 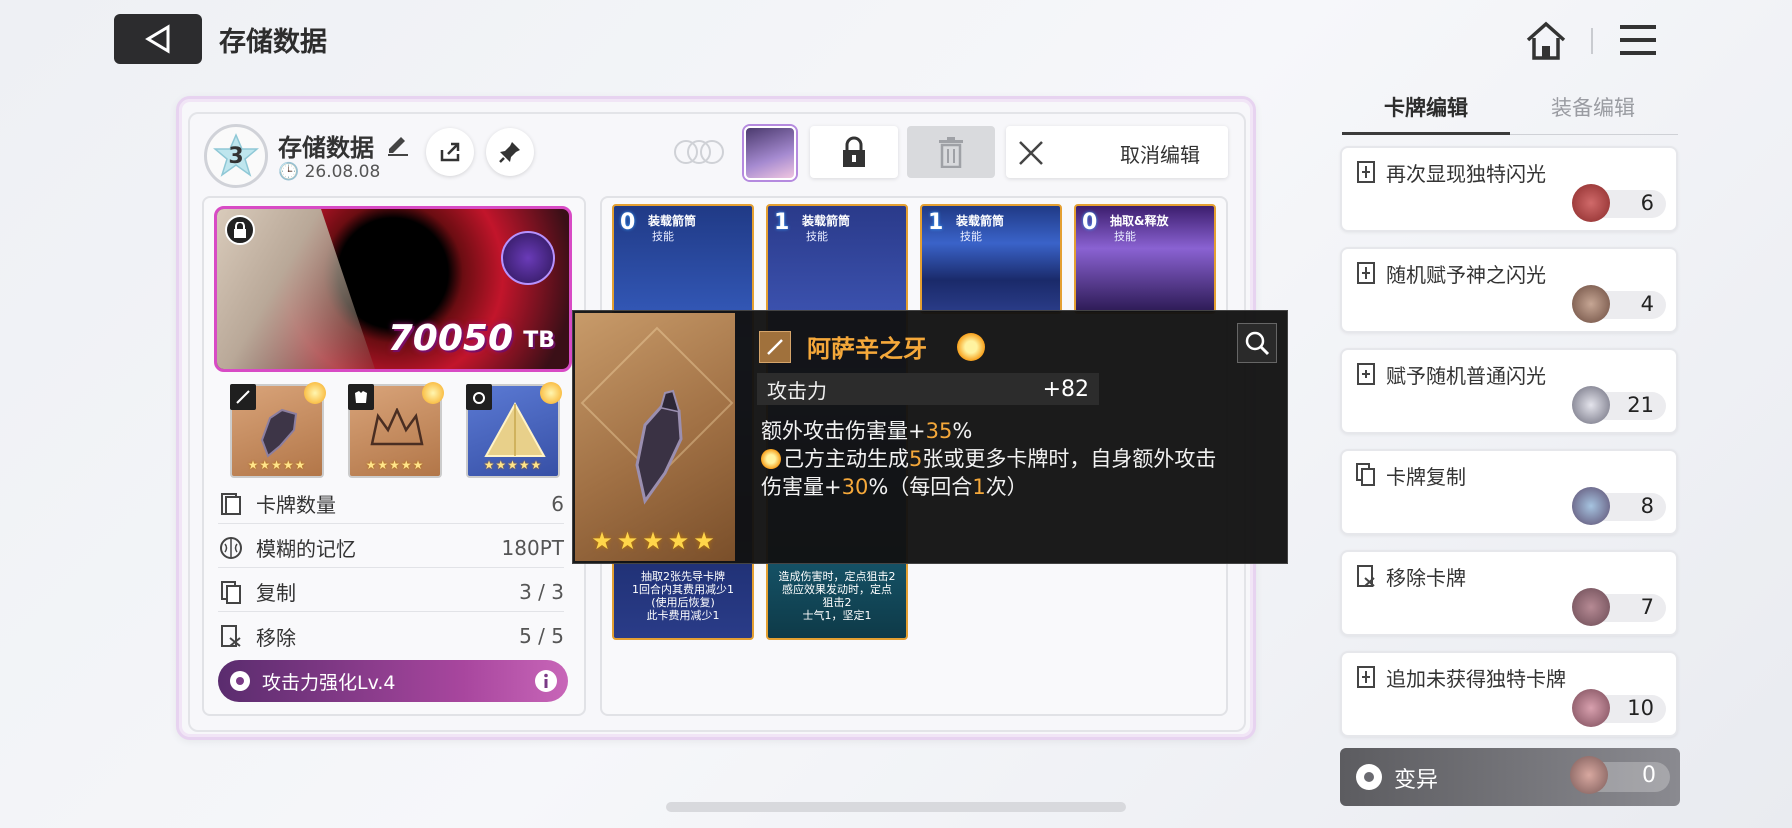 What do you see at coordinates (1546, 40) in the screenshot?
I see `home-button` at bounding box center [1546, 40].